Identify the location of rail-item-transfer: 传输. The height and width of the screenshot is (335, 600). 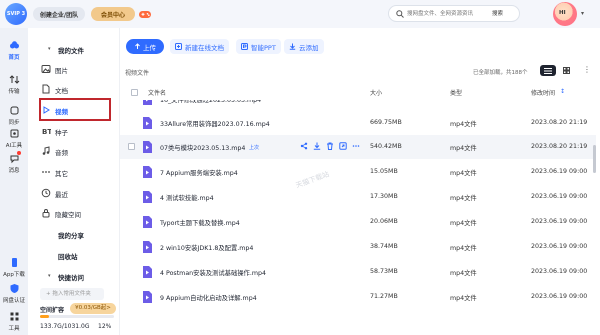
(14, 84).